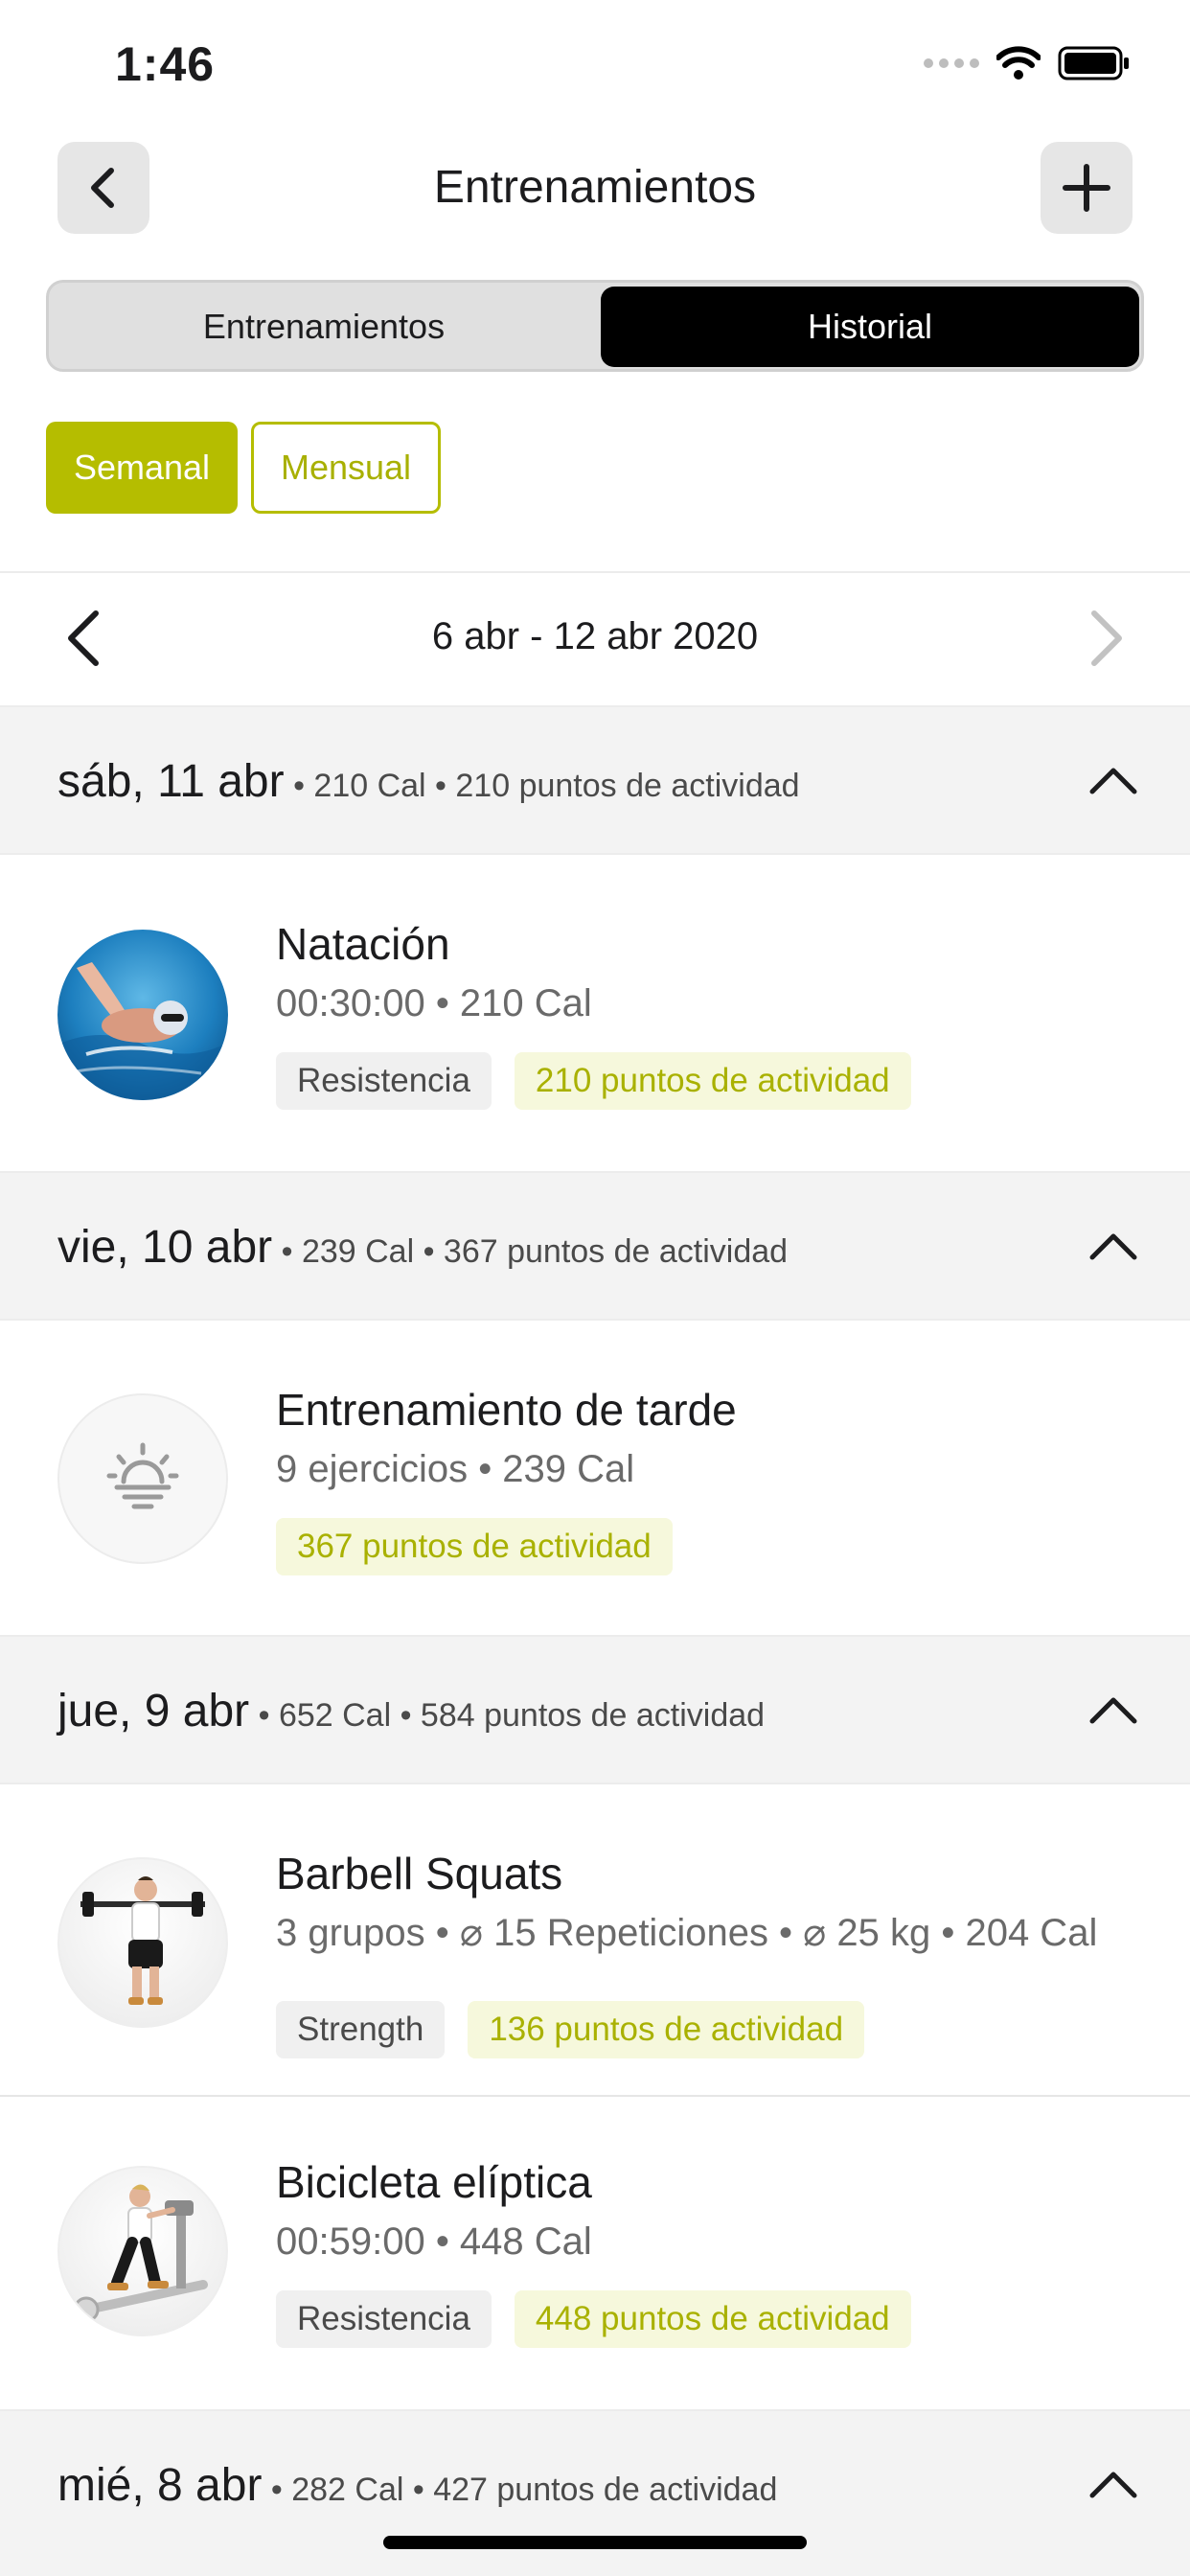  What do you see at coordinates (456, 1469) in the screenshot?
I see `workout-meta: 9 ejercicios • 239 Cal` at bounding box center [456, 1469].